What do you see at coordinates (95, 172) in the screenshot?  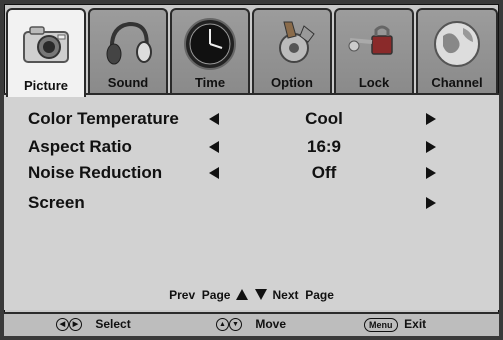 I see `setting-name: Noise Reduction` at bounding box center [95, 172].